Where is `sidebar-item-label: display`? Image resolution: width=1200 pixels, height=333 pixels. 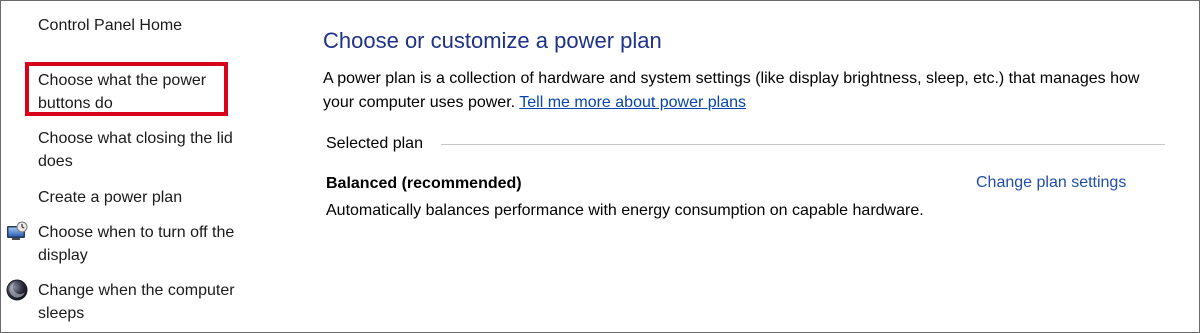 sidebar-item-label: display is located at coordinates (63, 255).